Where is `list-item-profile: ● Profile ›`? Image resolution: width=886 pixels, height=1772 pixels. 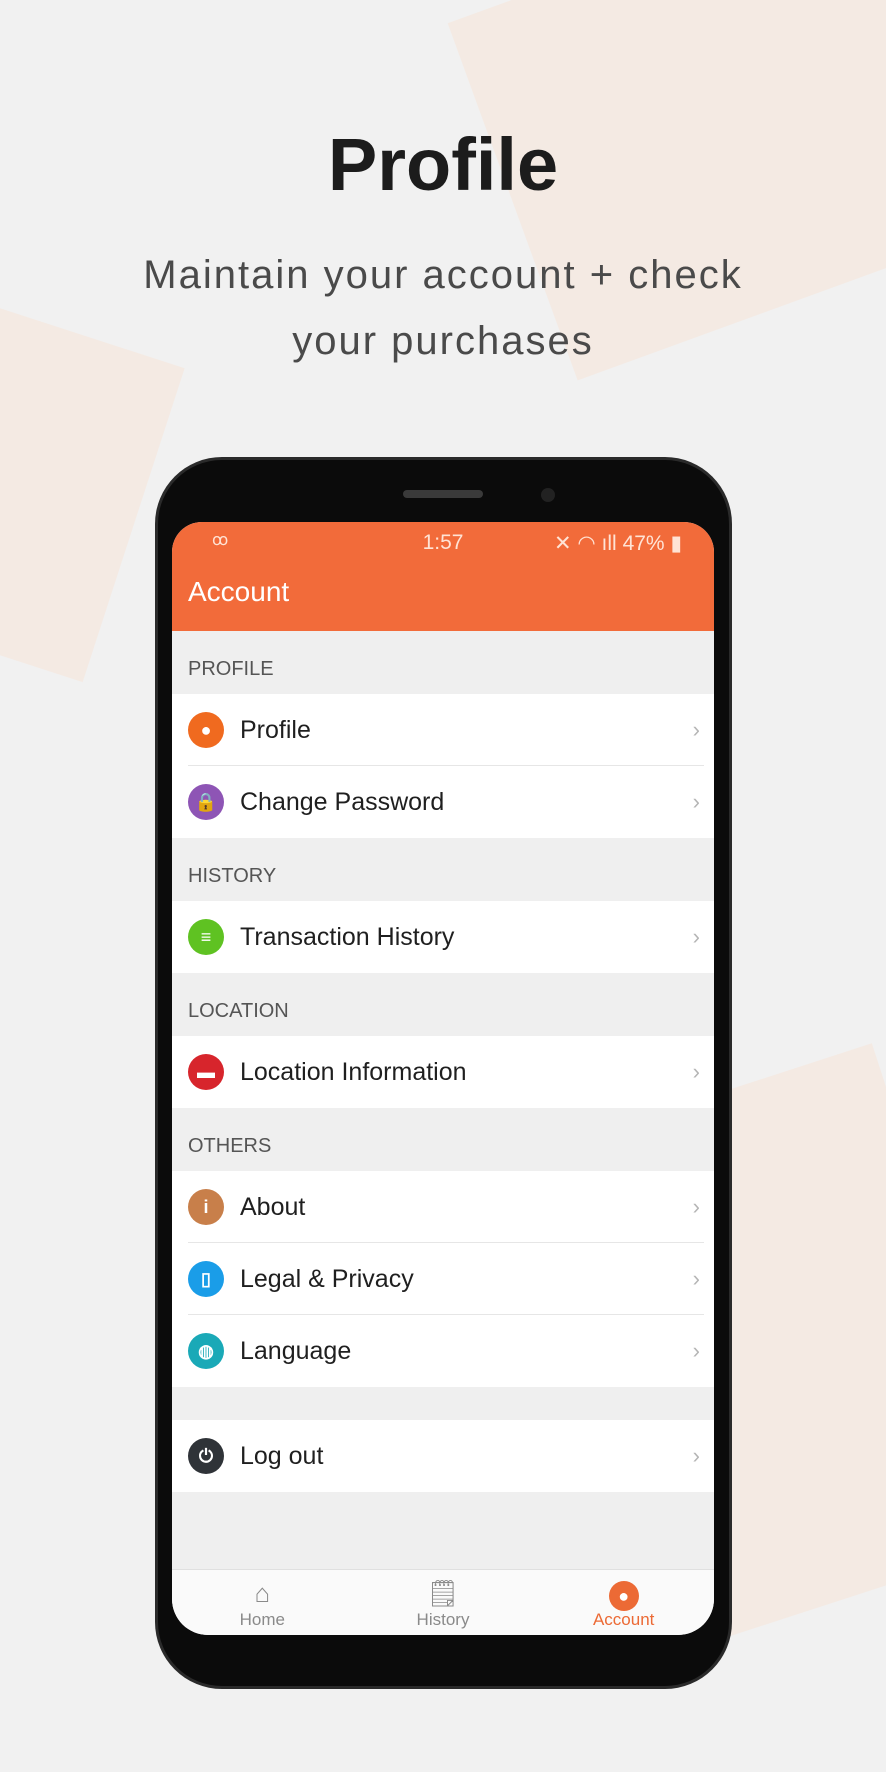
list-item-profile: ● Profile › is located at coordinates (443, 730).